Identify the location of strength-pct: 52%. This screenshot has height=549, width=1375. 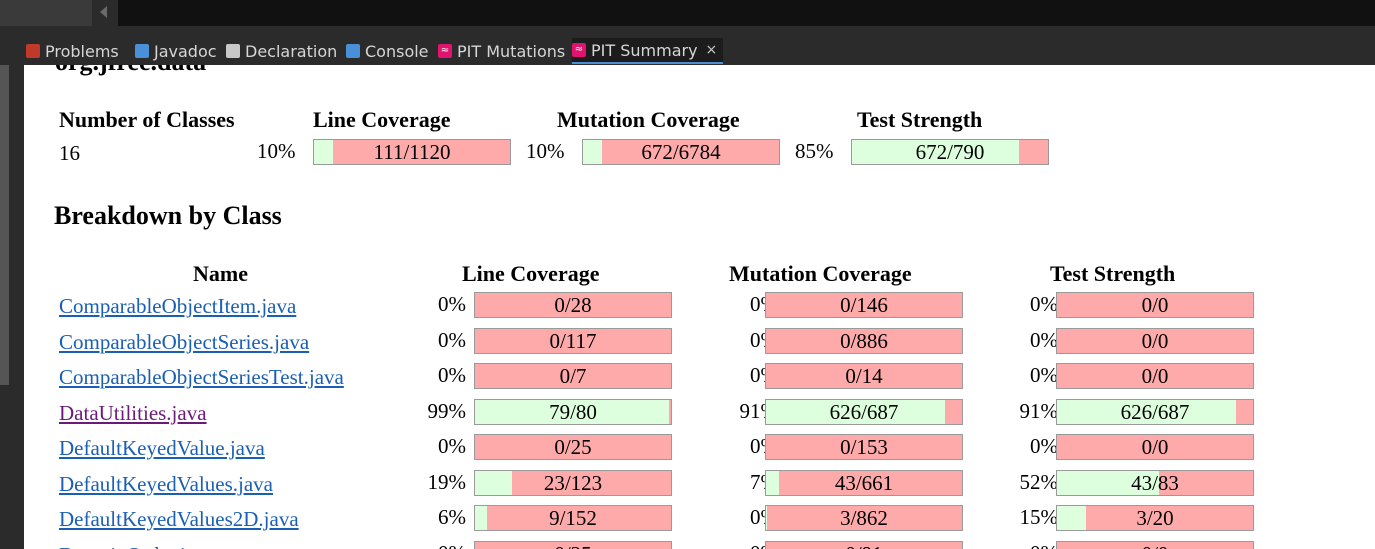
(1039, 482).